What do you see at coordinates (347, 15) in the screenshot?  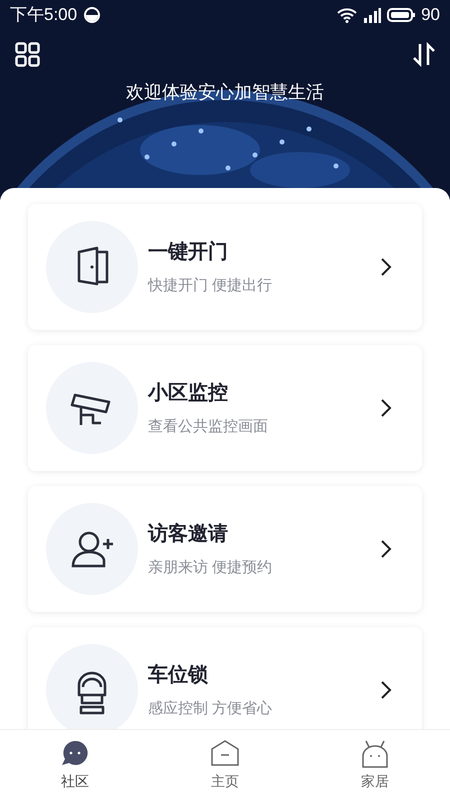 I see `wifi-icon` at bounding box center [347, 15].